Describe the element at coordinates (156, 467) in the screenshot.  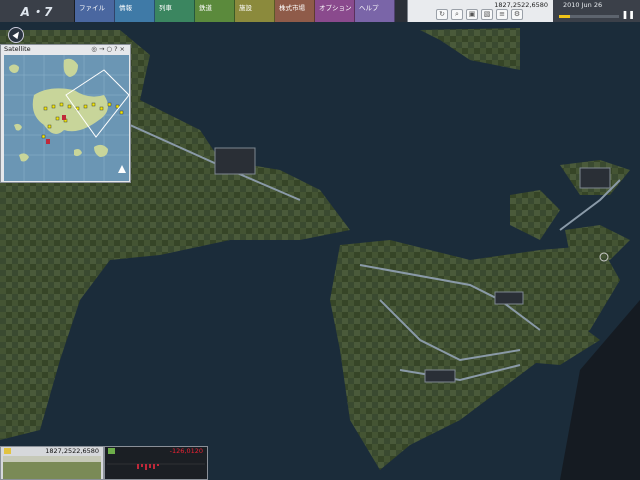
I see `profit-chart` at that location.